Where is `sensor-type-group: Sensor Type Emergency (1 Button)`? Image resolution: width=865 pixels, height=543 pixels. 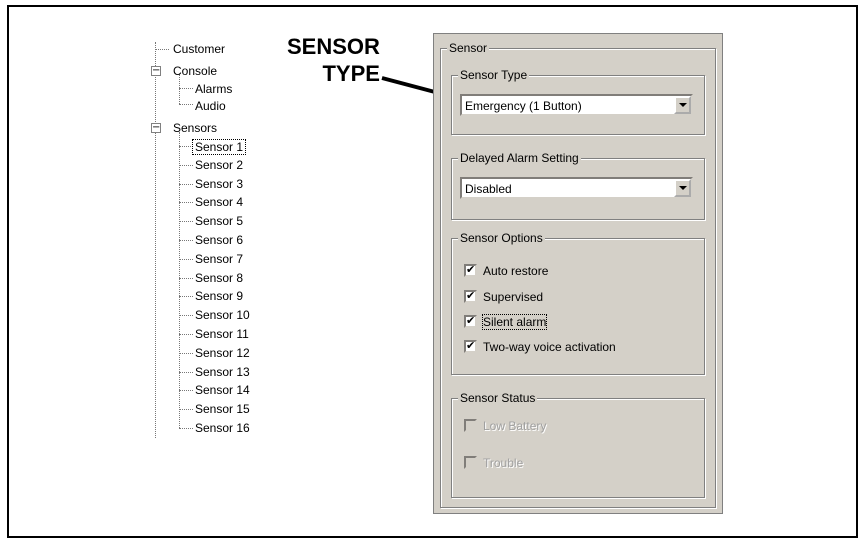
sensor-type-group: Sensor Type Emergency (1 Button) is located at coordinates (578, 101).